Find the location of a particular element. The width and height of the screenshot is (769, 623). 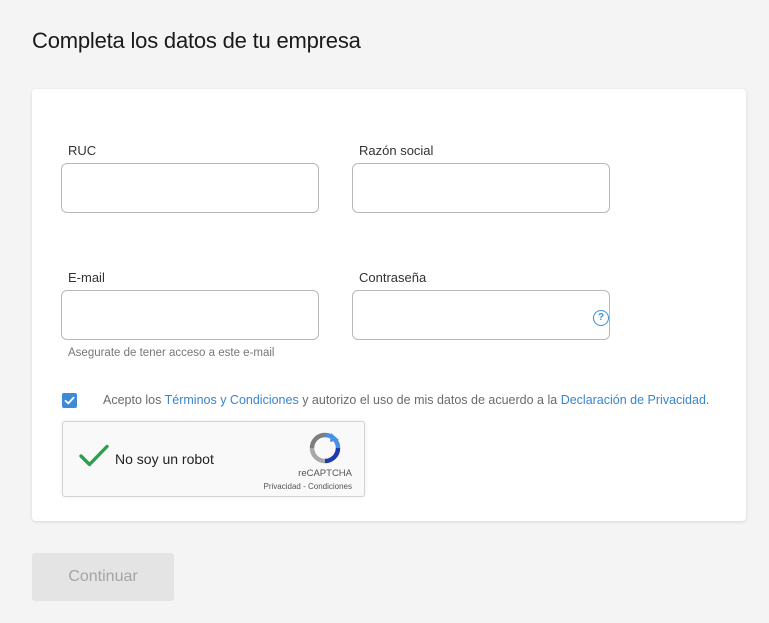

terms-checkbox is located at coordinates (69, 400).